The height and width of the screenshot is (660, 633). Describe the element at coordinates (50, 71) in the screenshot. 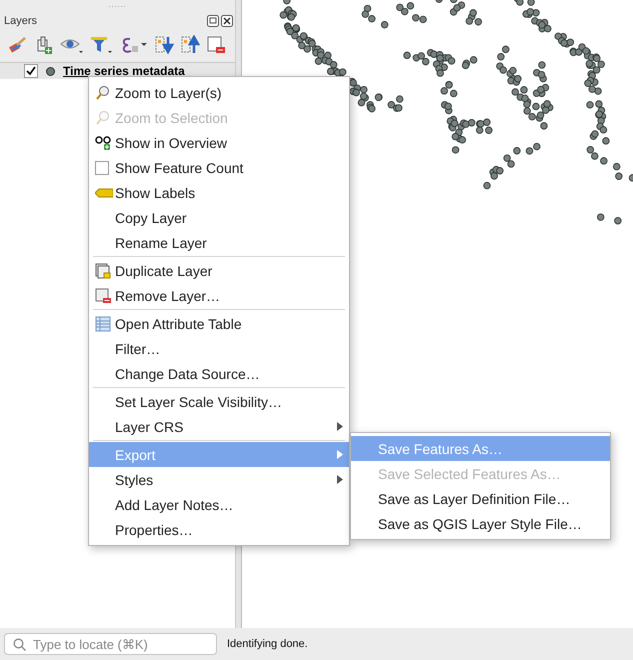

I see `point-symbol-icon` at that location.